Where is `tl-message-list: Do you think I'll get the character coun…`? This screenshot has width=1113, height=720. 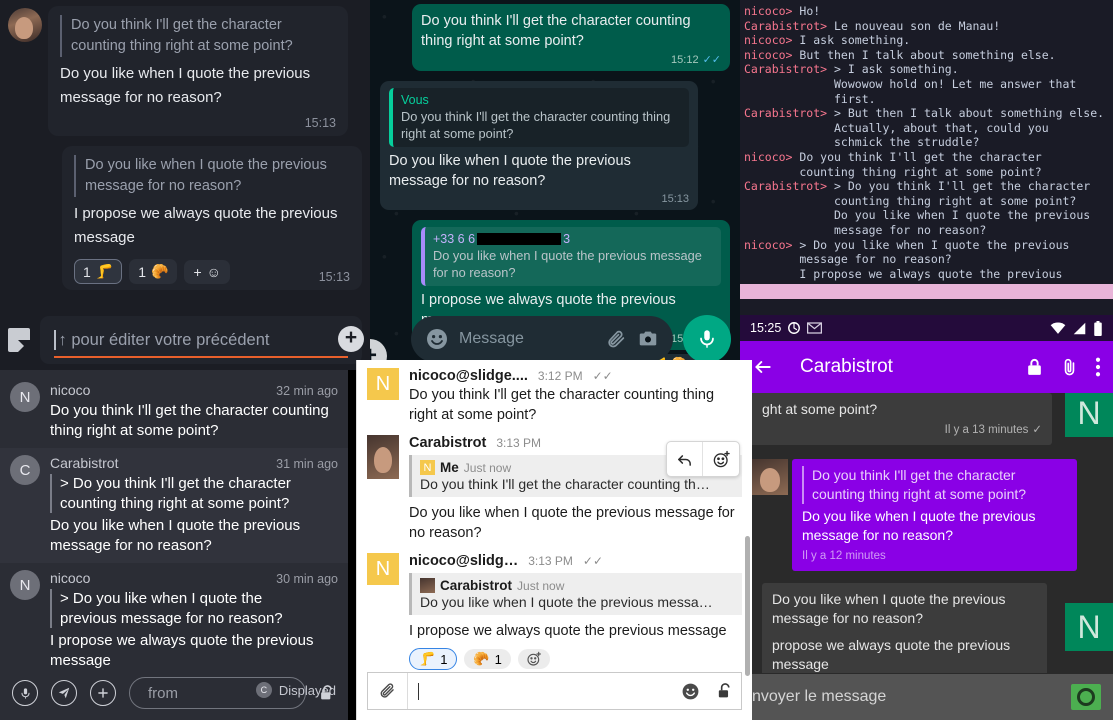 tl-message-list: Do you think I'll get the character coun… is located at coordinates (185, 155).